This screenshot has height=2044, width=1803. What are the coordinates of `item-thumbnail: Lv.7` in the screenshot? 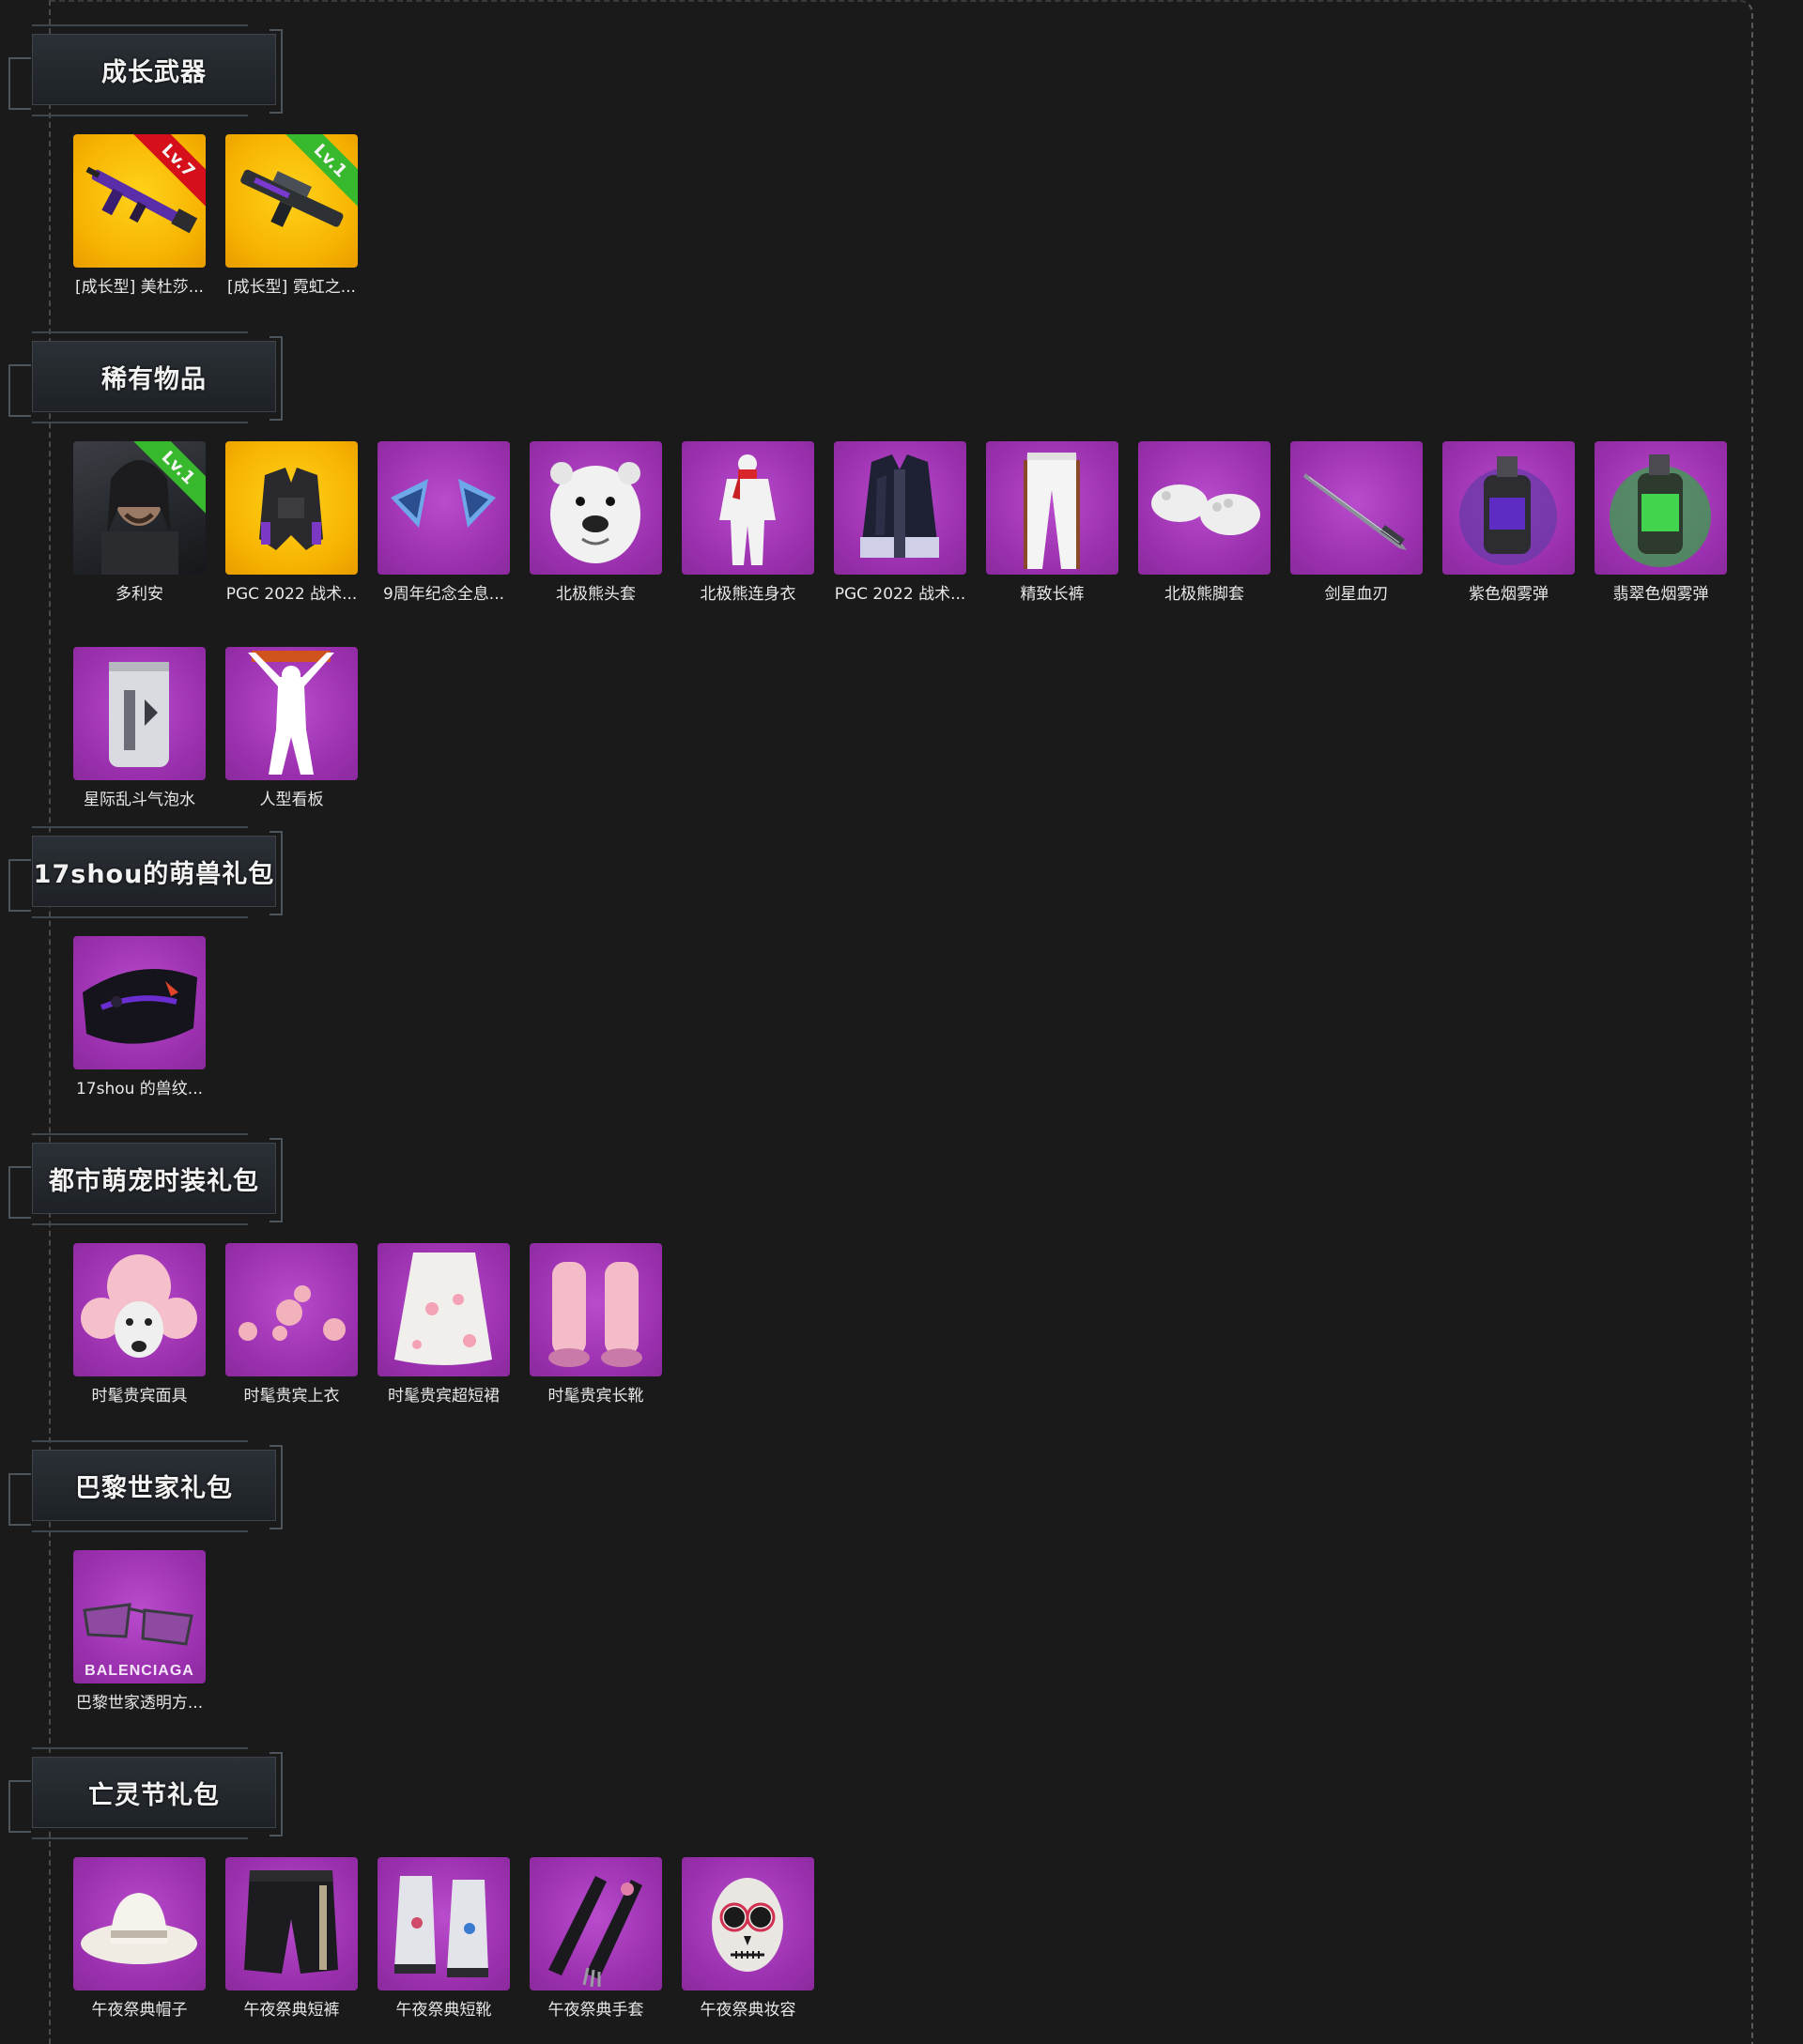 It's located at (139, 201).